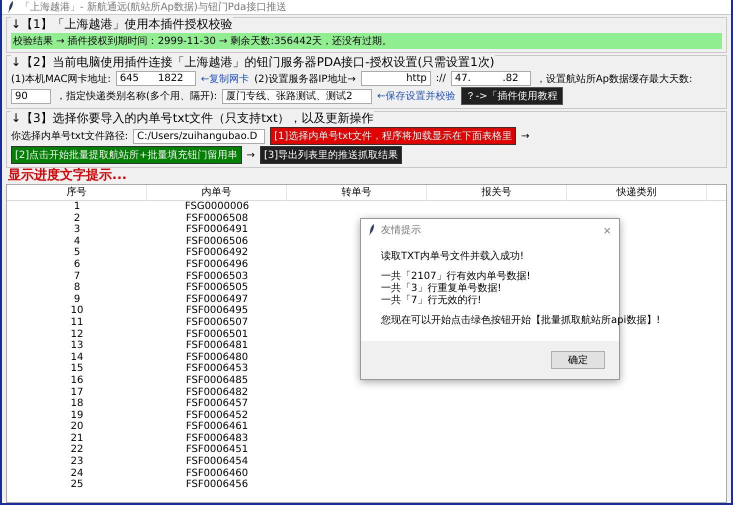 This screenshot has width=733, height=505. What do you see at coordinates (225, 79) in the screenshot?
I see `copy-mac-link: ←复制网卡` at bounding box center [225, 79].